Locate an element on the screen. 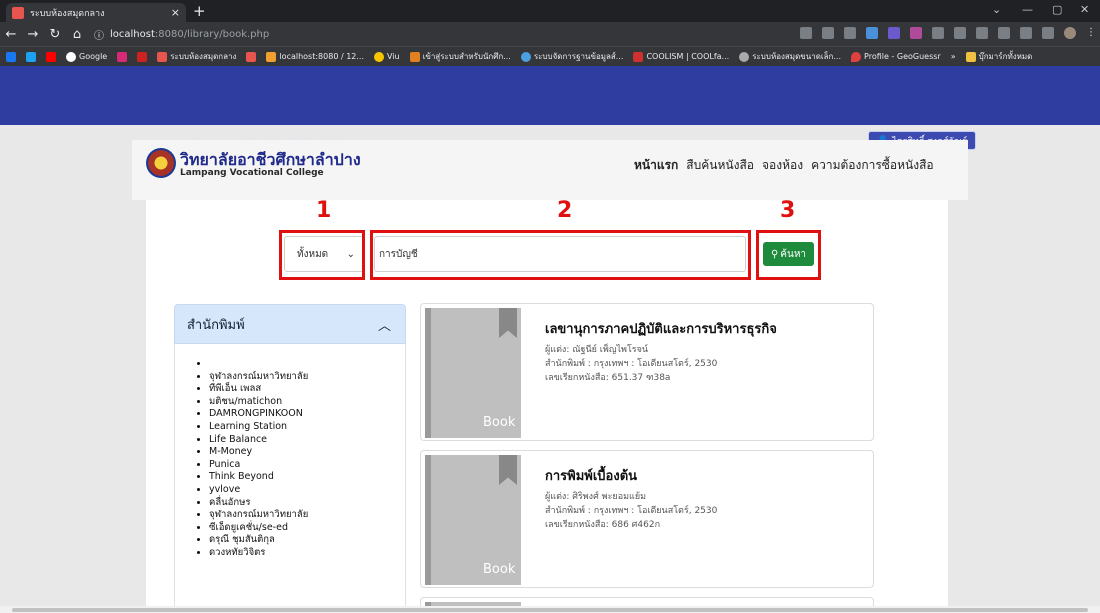  zoom-icon is located at coordinates (806, 33).